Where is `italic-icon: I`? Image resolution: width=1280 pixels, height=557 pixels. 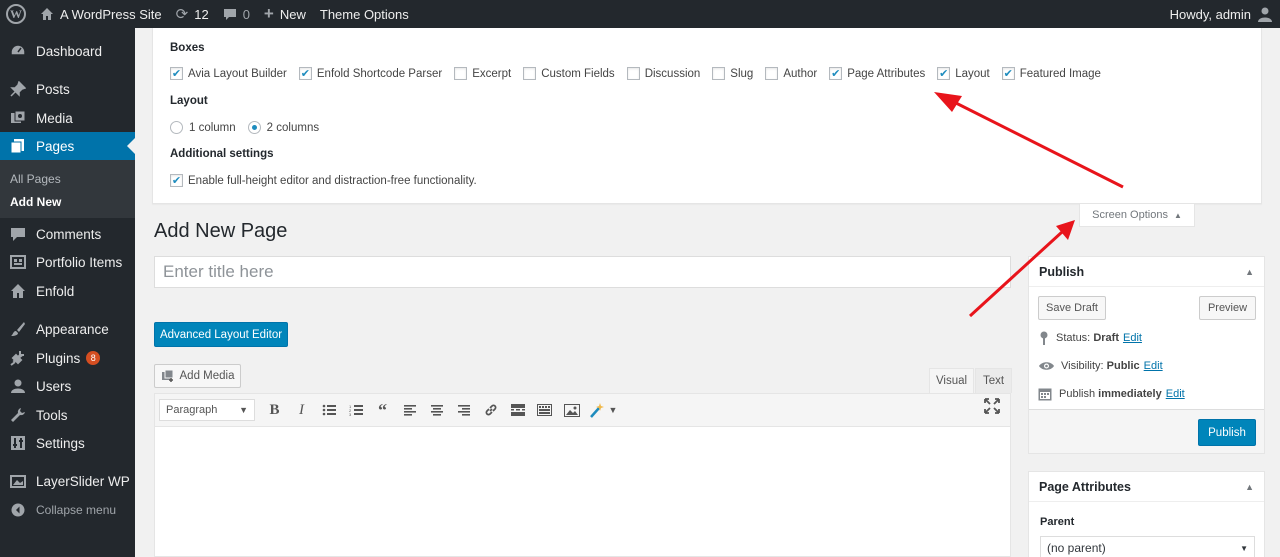 italic-icon: I is located at coordinates (301, 410).